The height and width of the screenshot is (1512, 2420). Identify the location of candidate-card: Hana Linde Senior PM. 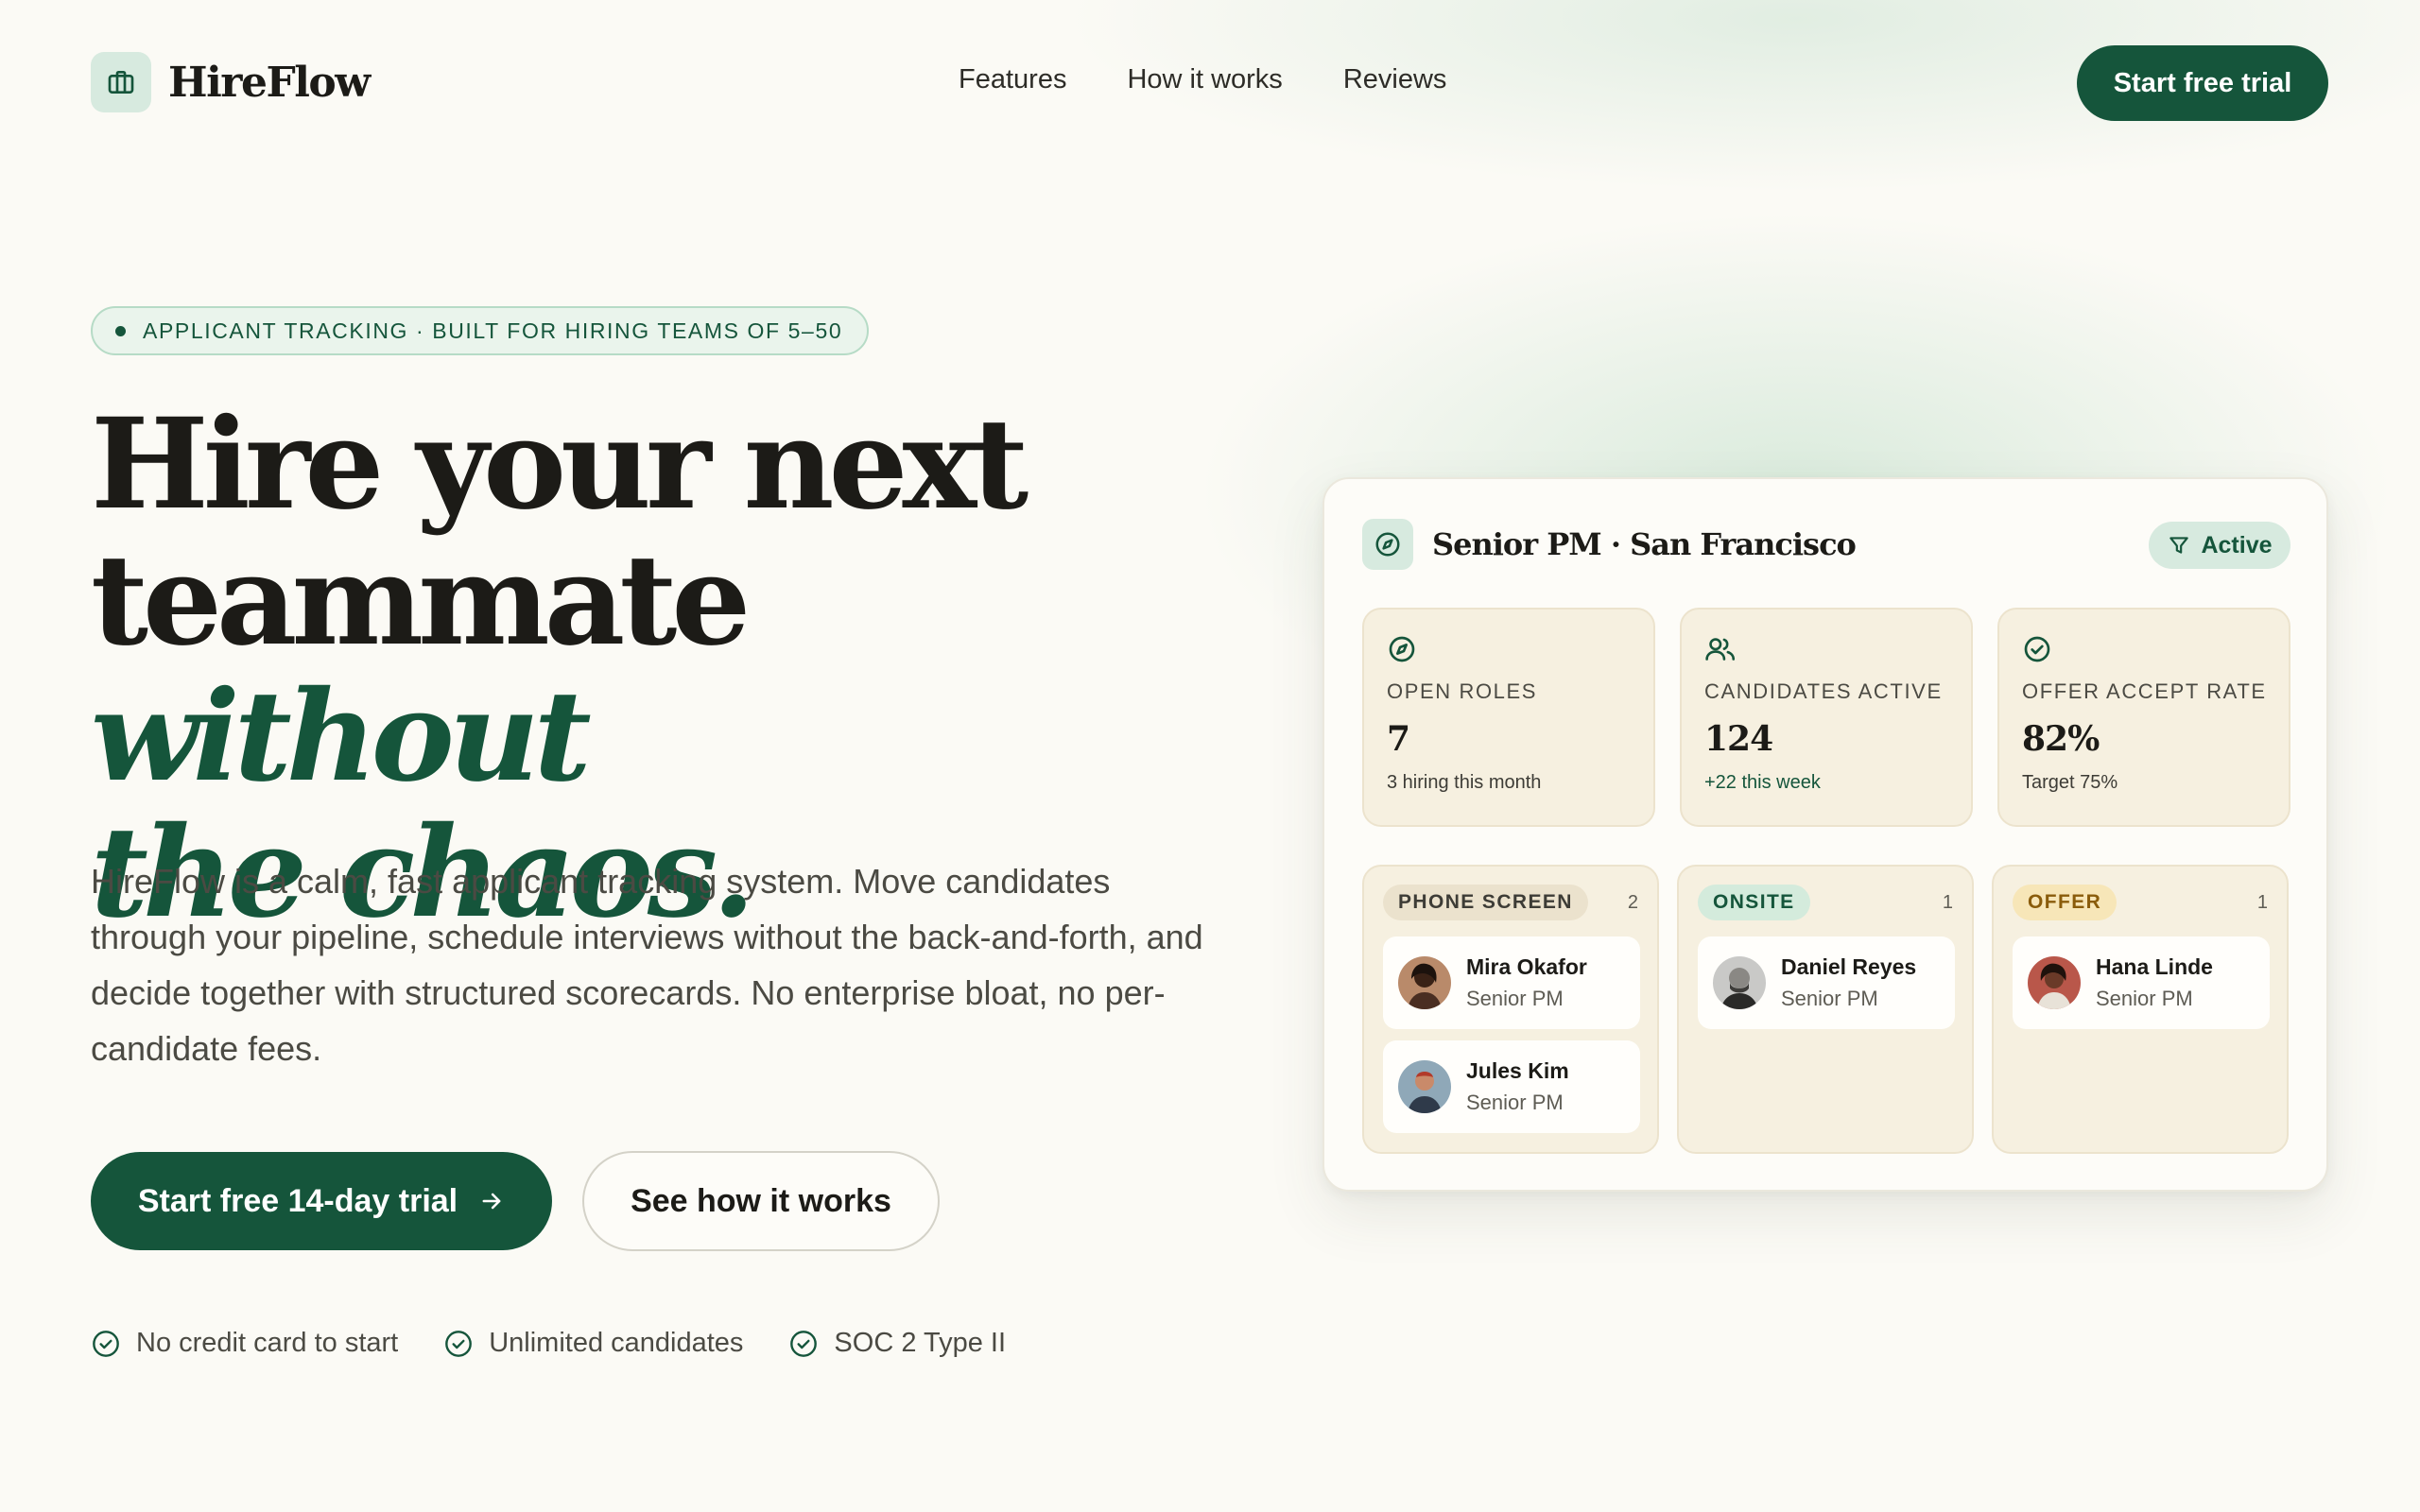
(2141, 982).